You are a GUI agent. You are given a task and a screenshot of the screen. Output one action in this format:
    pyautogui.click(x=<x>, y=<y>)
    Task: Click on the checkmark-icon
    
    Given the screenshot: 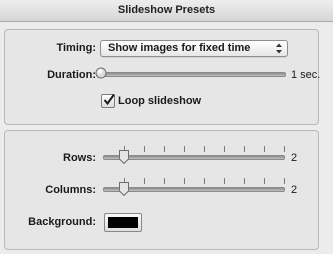 What is the action you would take?
    pyautogui.click(x=109, y=99)
    